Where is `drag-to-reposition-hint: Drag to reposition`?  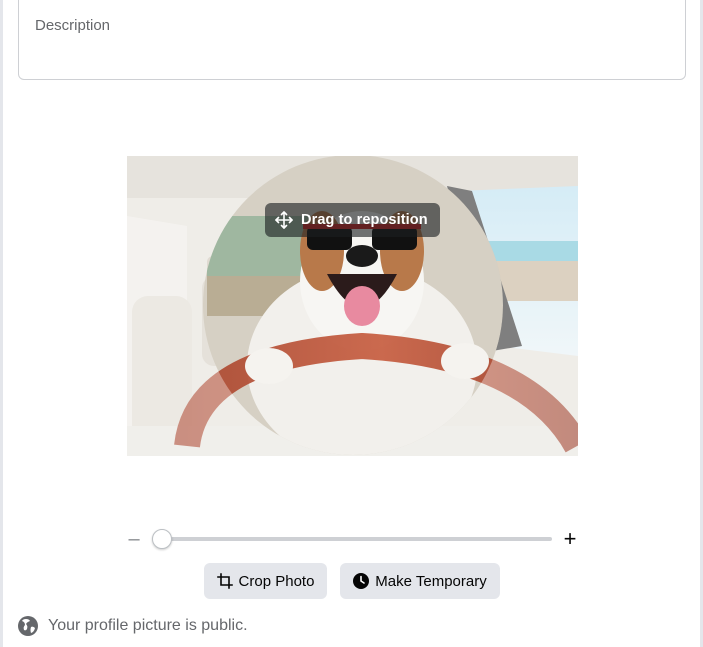 drag-to-reposition-hint: Drag to reposition is located at coordinates (352, 220).